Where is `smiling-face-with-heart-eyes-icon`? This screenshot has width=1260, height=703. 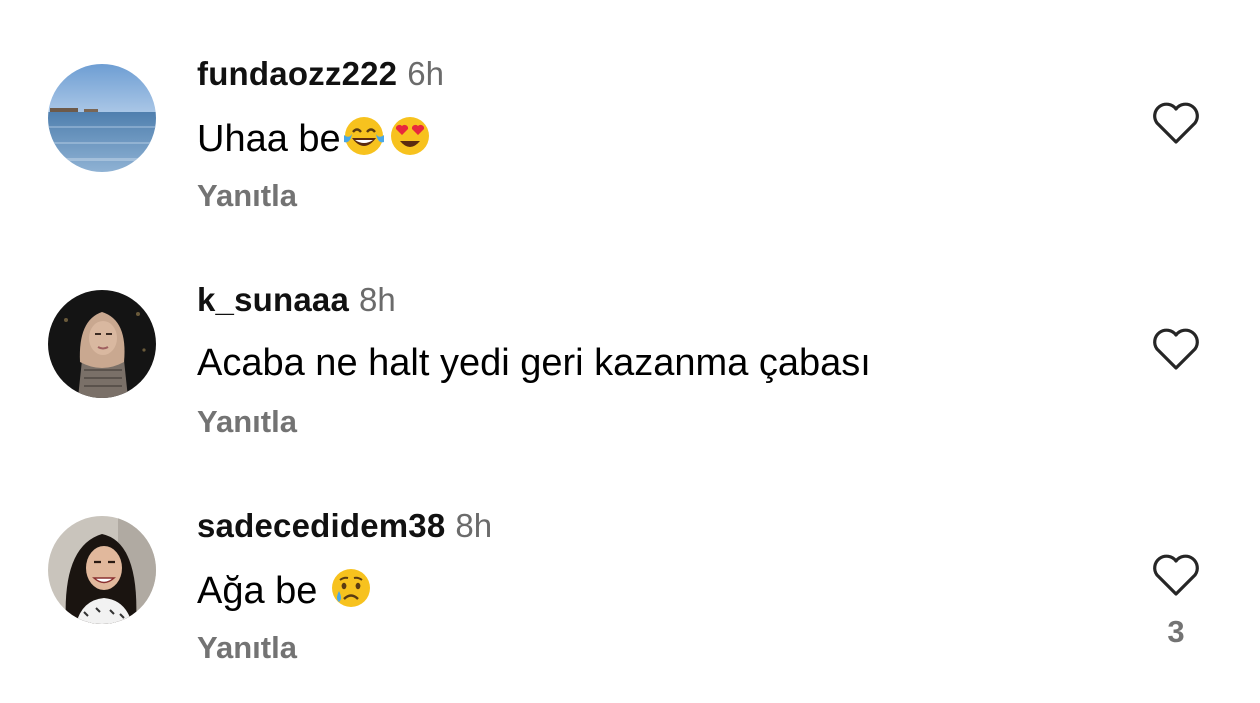 smiling-face-with-heart-eyes-icon is located at coordinates (409, 136).